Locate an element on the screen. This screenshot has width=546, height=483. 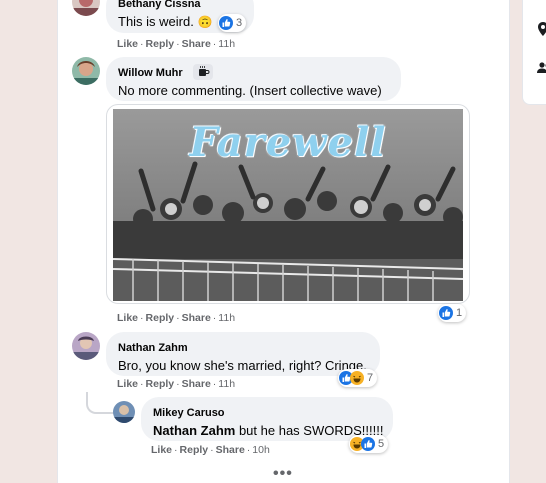
comment-text: Nathan Zahm but he has SWORDS!!!!!! is located at coordinates (268, 430).